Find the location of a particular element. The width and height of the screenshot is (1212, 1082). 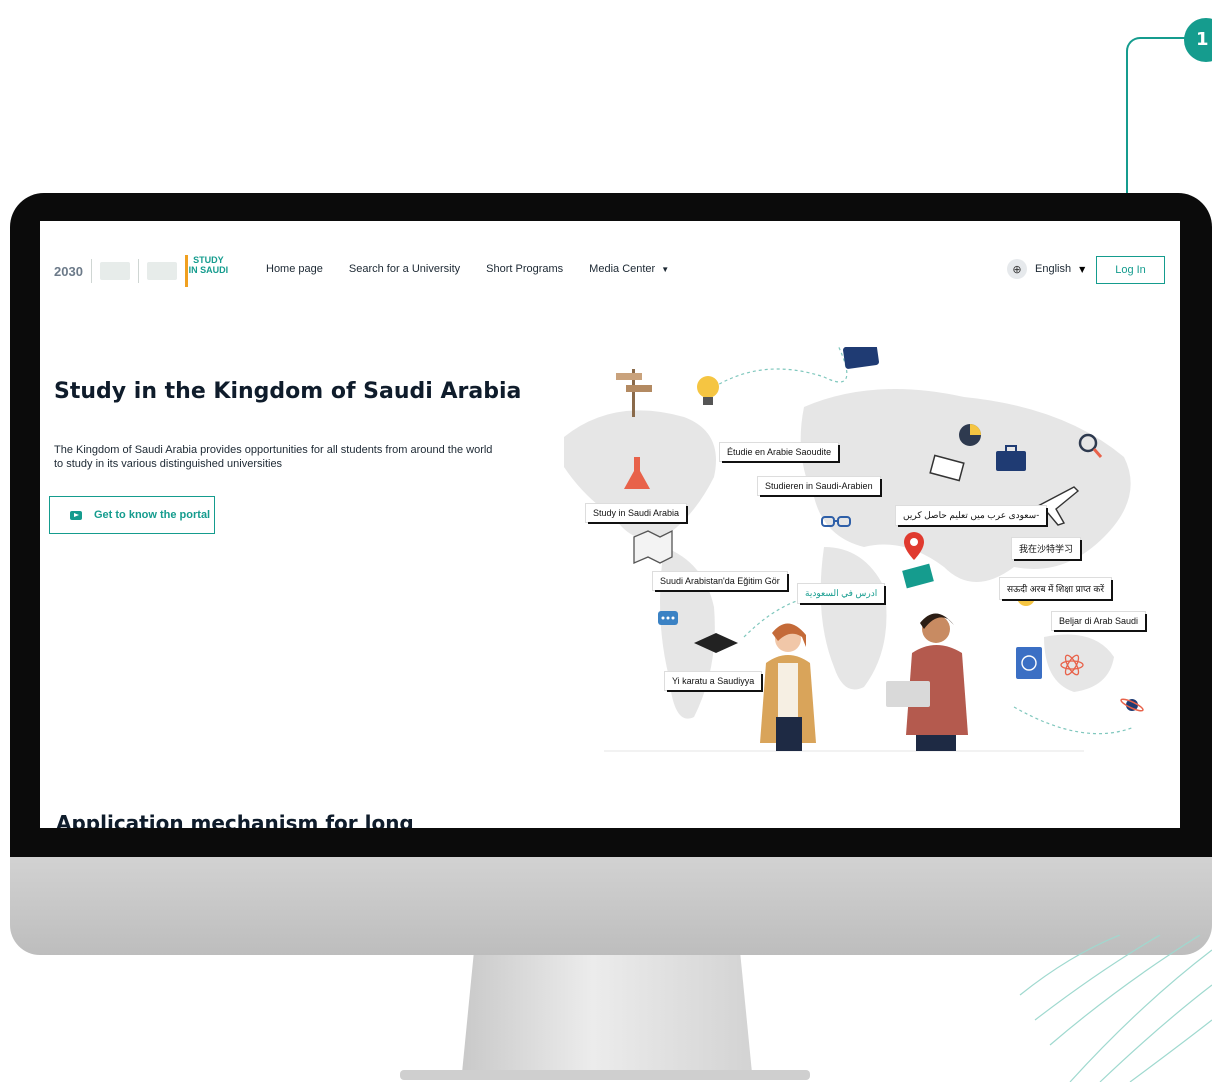

passport-icon is located at coordinates (1029, 663).